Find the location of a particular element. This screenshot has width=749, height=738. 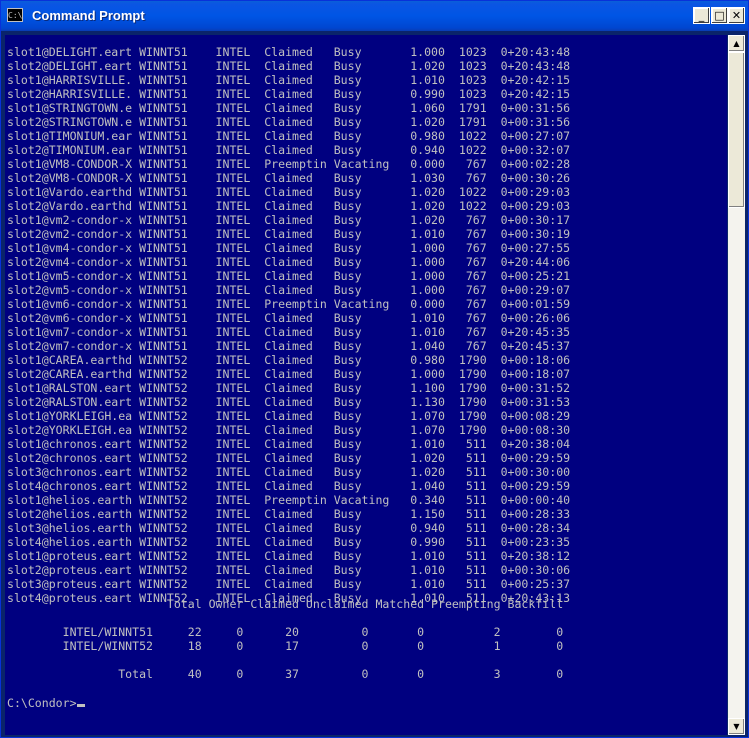

maximize-button: □ is located at coordinates (719, 15).